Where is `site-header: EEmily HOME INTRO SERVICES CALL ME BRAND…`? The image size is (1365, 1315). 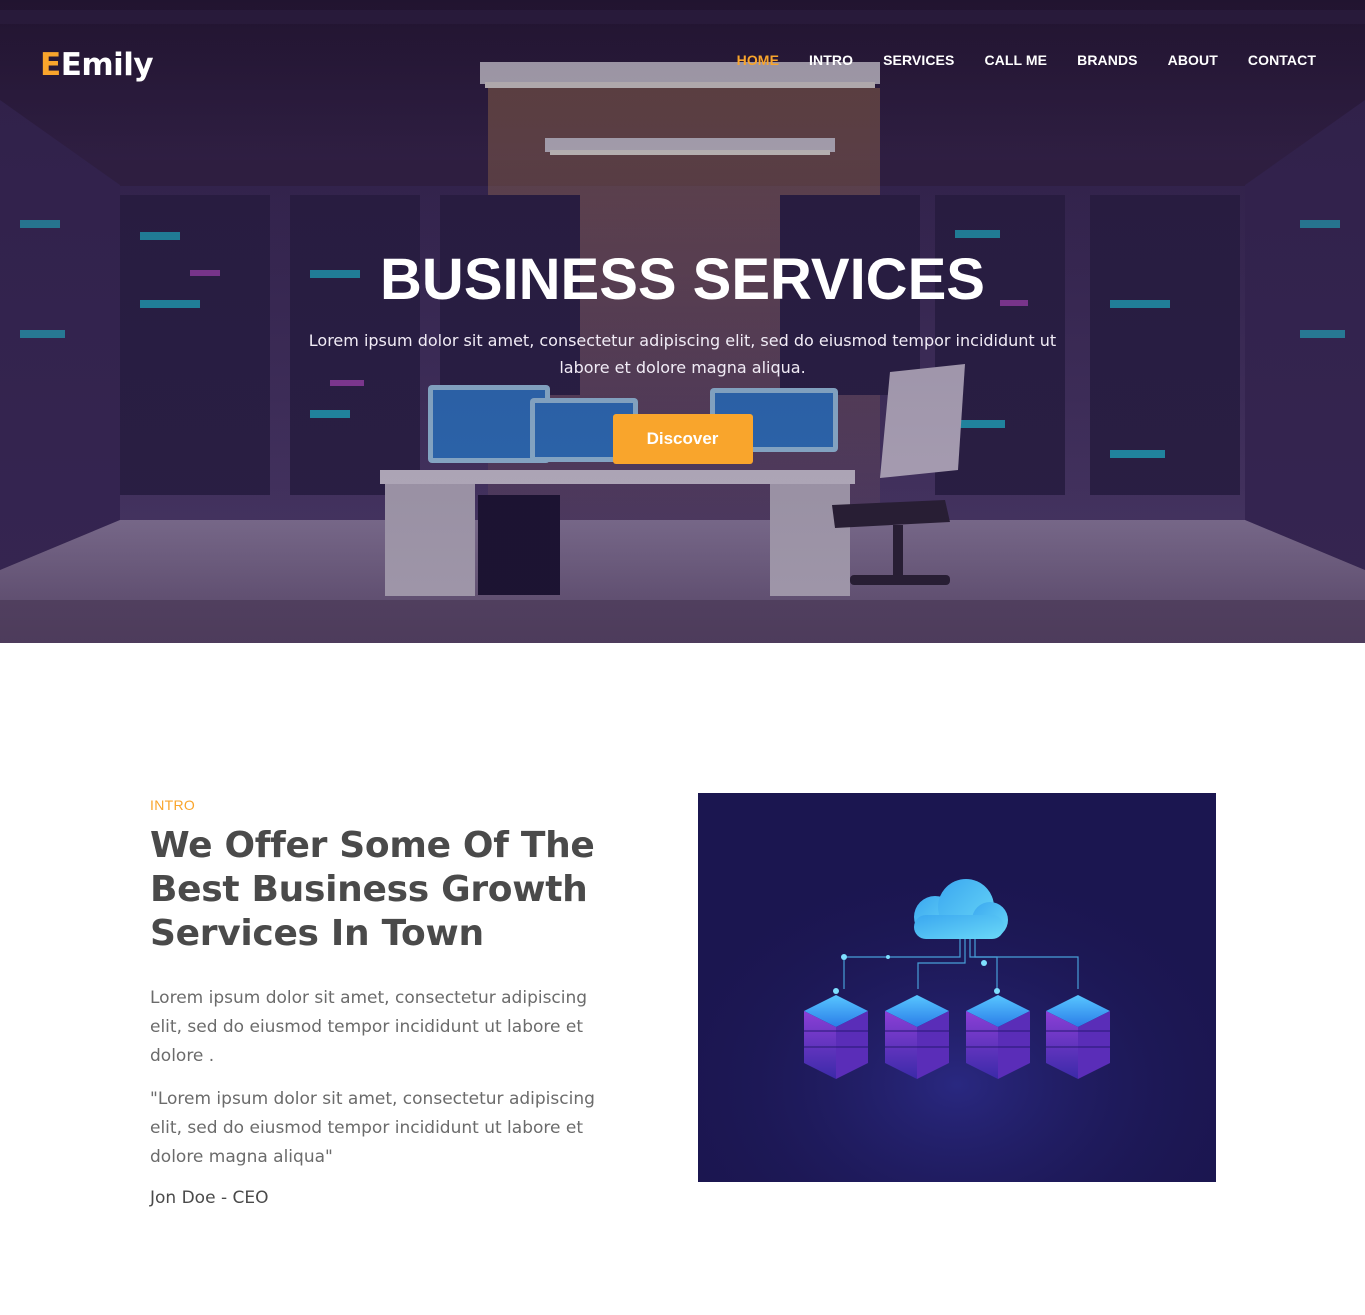 site-header: EEmily HOME INTRO SERVICES CALL ME BRAND… is located at coordinates (682, 55).